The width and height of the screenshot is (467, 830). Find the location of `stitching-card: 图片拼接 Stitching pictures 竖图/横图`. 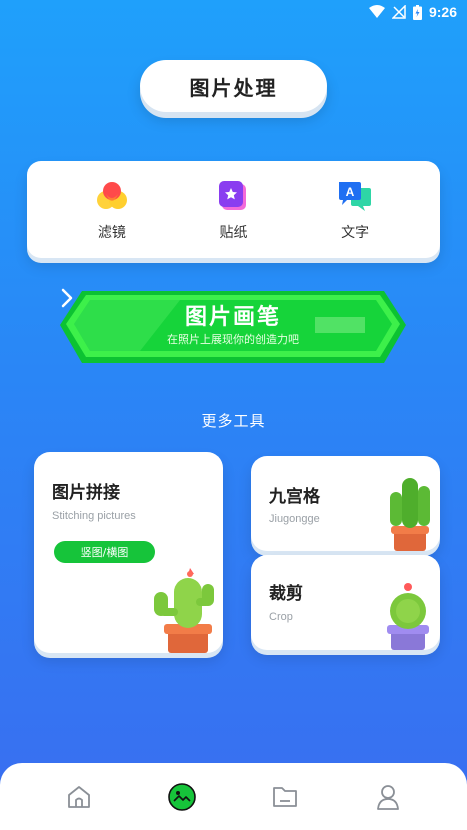

stitching-card: 图片拼接 Stitching pictures 竖图/横图 is located at coordinates (128, 552).